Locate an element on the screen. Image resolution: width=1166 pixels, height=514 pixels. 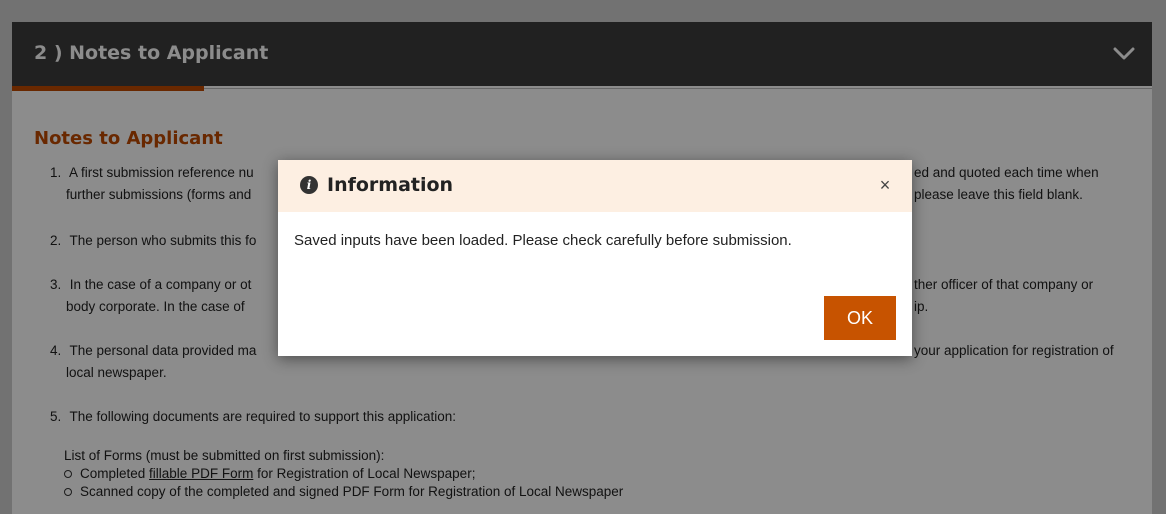
info-icon: i is located at coordinates (309, 185).